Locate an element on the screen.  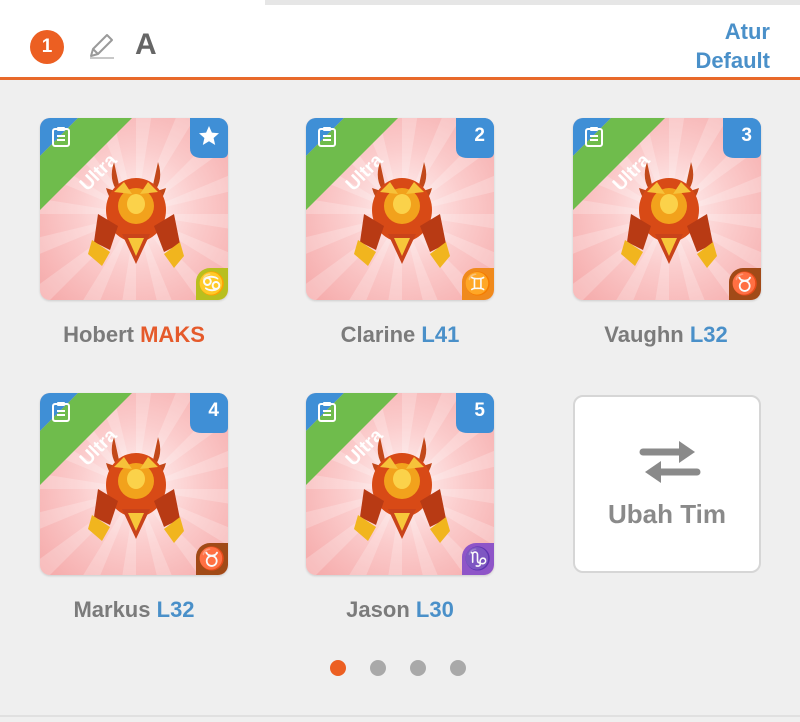
zodiac-capricorn-icon: ♑ is located at coordinates (478, 559).